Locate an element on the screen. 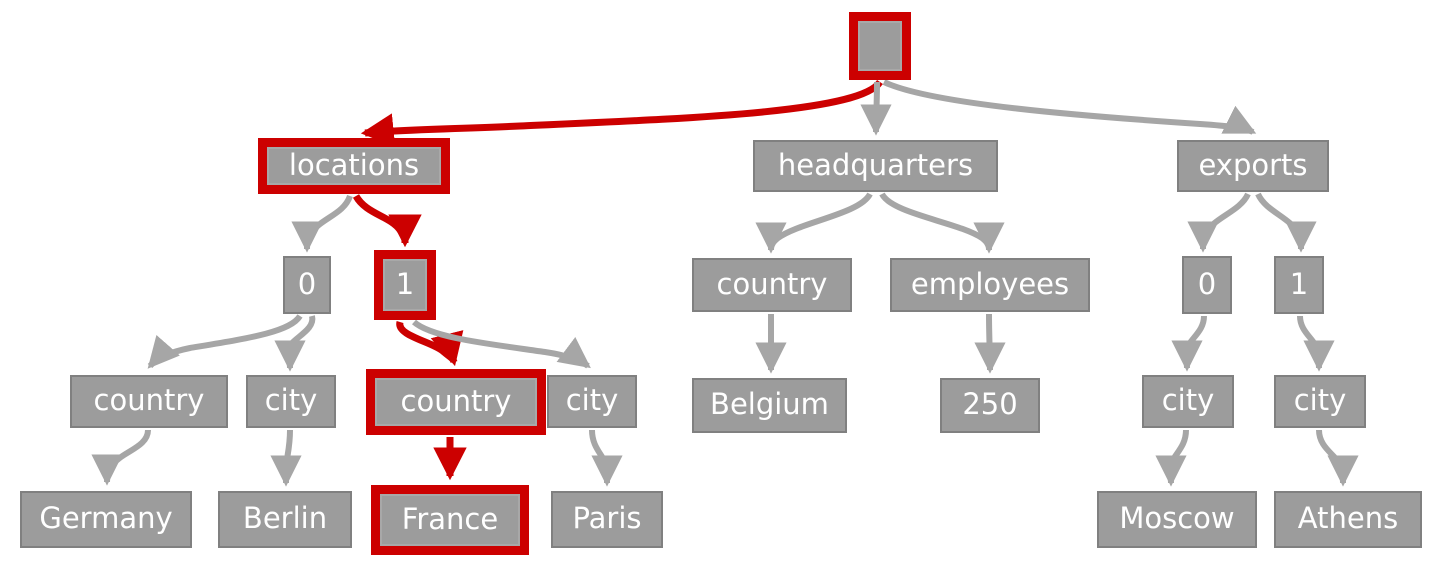  tree-node-body: Belgium is located at coordinates (769, 405).